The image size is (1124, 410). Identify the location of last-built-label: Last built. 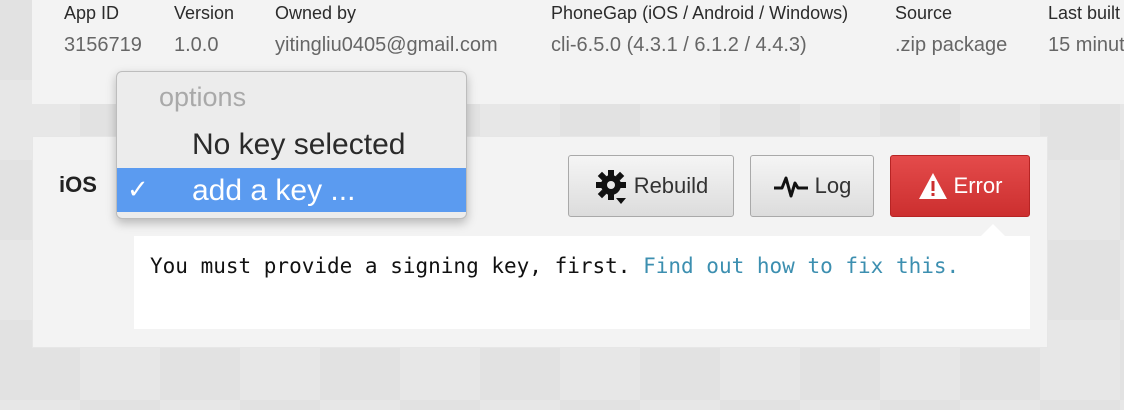
(1084, 13).